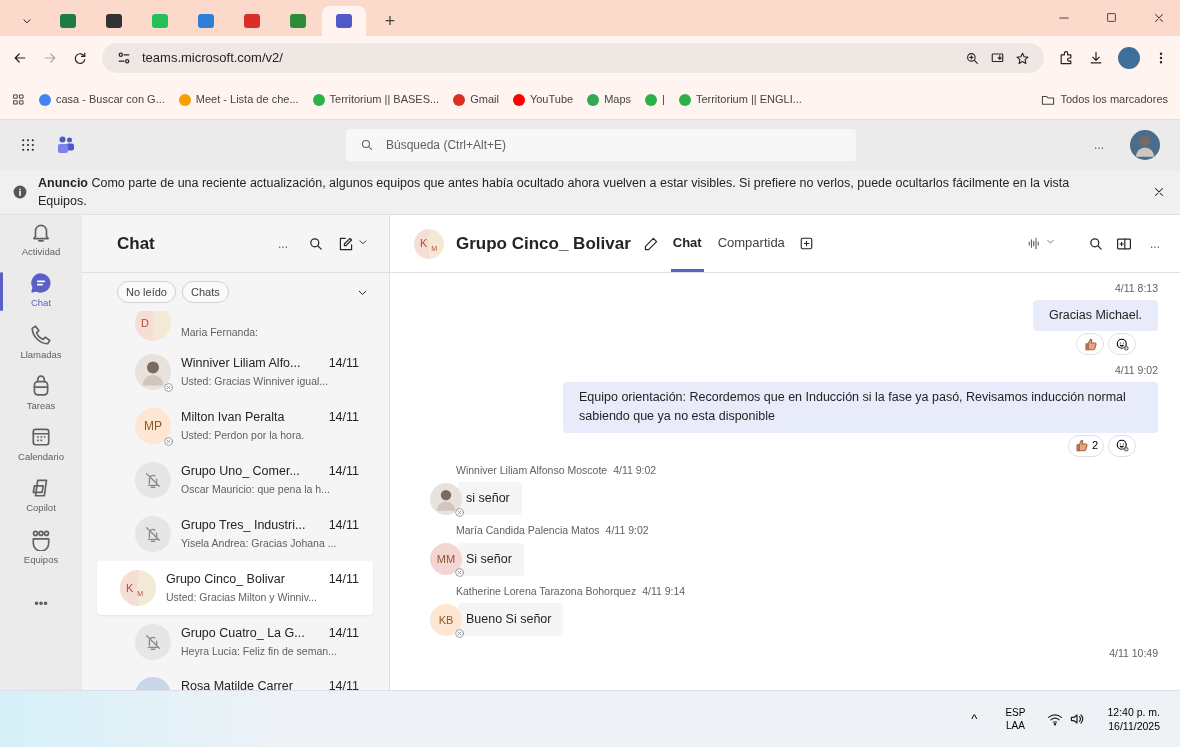  Describe the element at coordinates (1133, 654) in the screenshot. I see `message-time: 4/11 10:49` at that location.